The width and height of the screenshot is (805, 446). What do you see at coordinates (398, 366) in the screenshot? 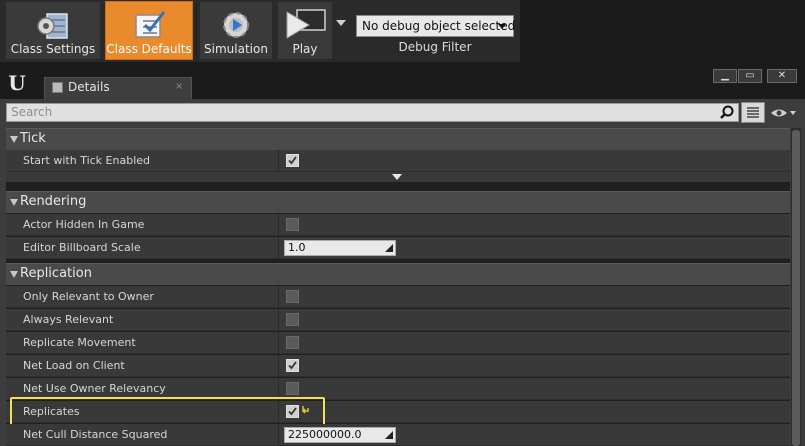
I see `property-row: Net Load on Client` at bounding box center [398, 366].